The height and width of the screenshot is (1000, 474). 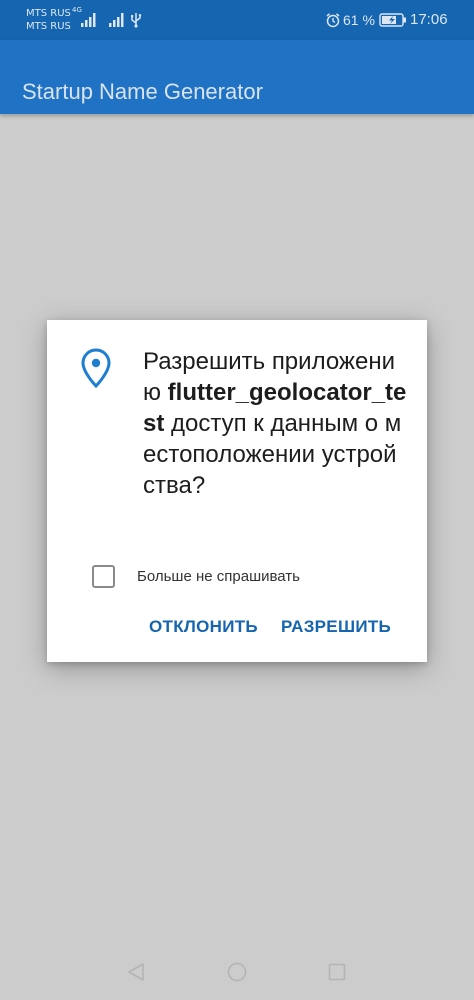 I want to click on allow-button: РАЗРЕШИТЬ, so click(x=336, y=627).